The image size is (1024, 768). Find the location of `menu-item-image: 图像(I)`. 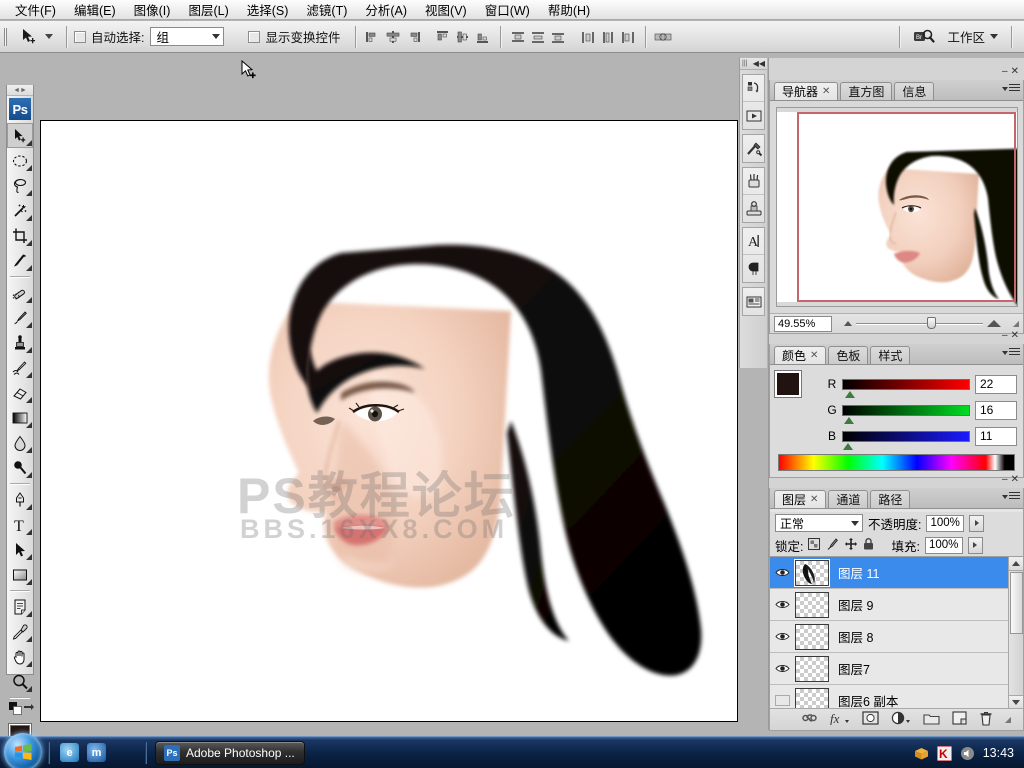

menu-item-image: 图像(I) is located at coordinates (152, 10).